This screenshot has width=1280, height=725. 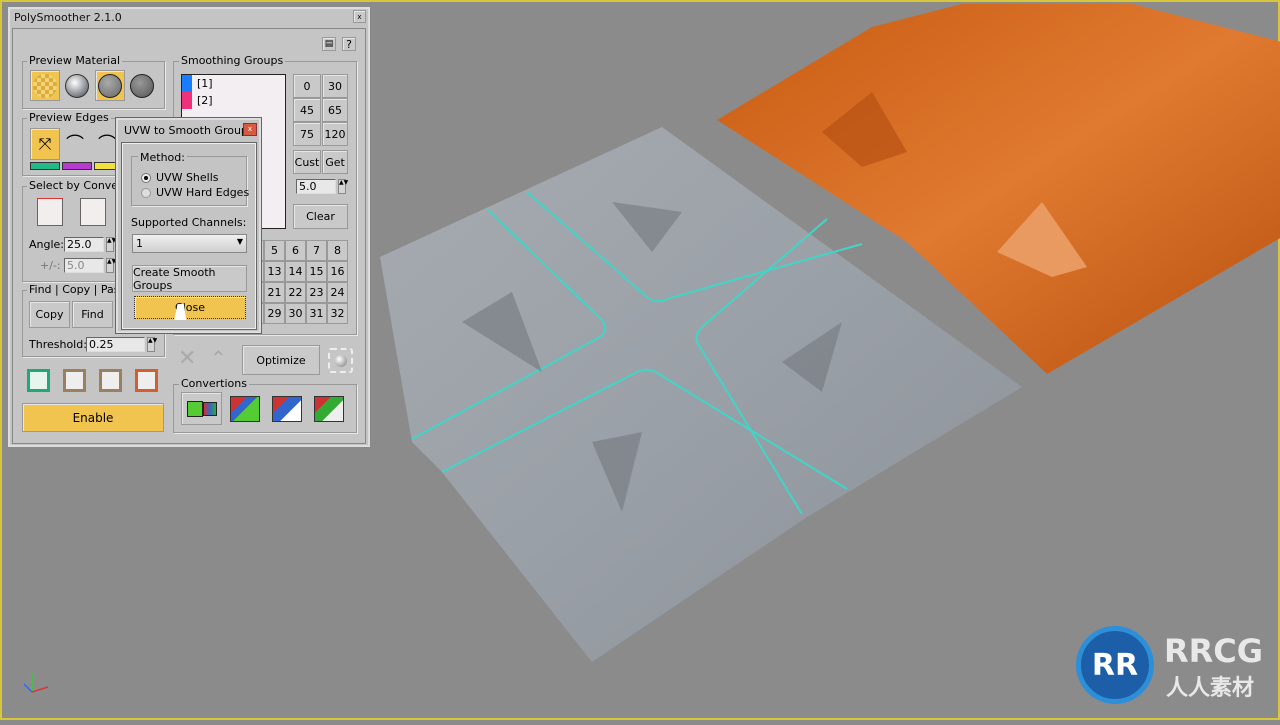 What do you see at coordinates (75, 143) in the screenshot?
I see `edges-up-icon: ⌒` at bounding box center [75, 143].